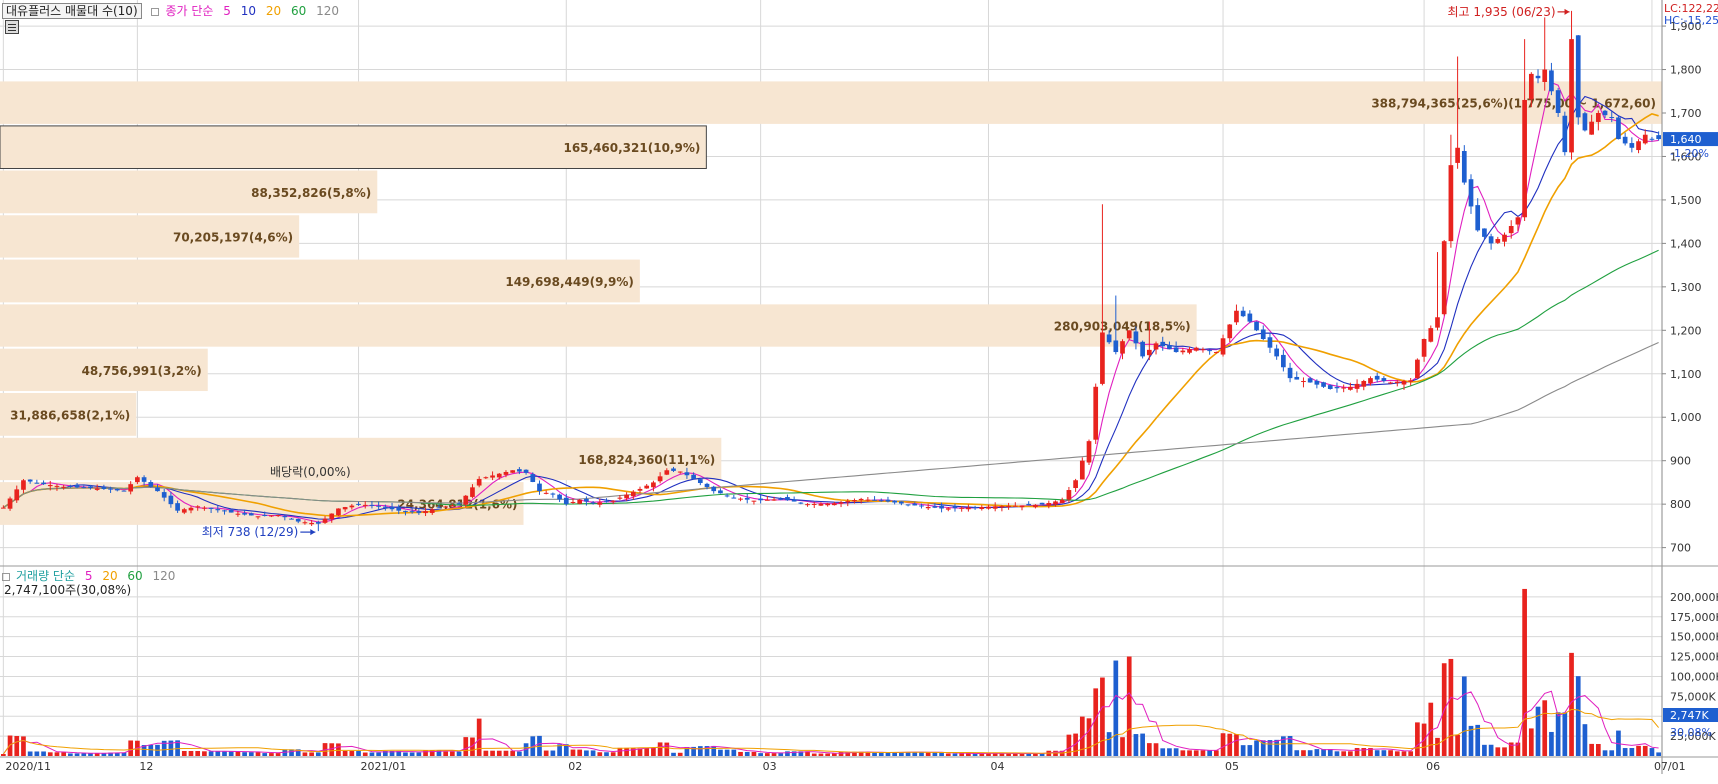 The image size is (1718, 784). I want to click on stock-name-label: 대유플러스 매물대 수(10), so click(72, 11).